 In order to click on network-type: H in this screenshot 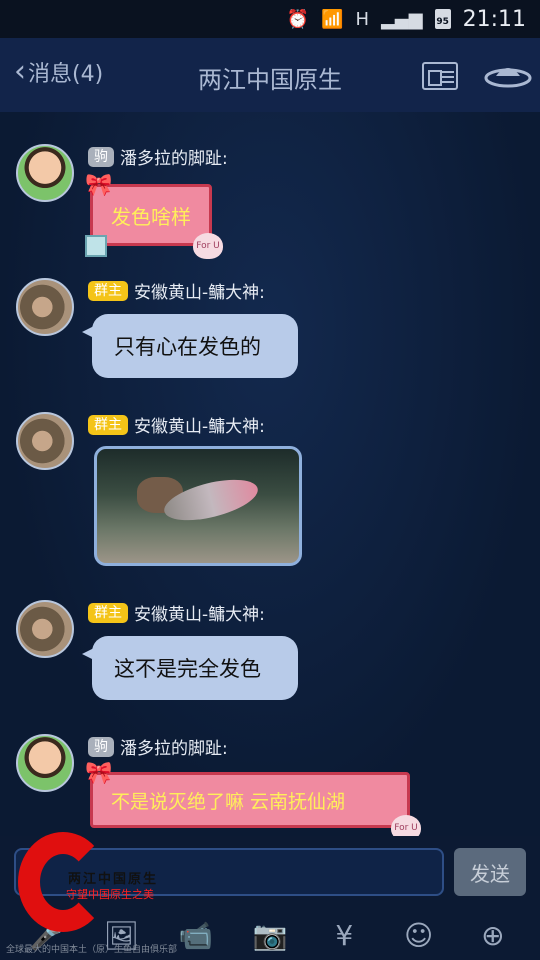, I will do `click(362, 19)`.